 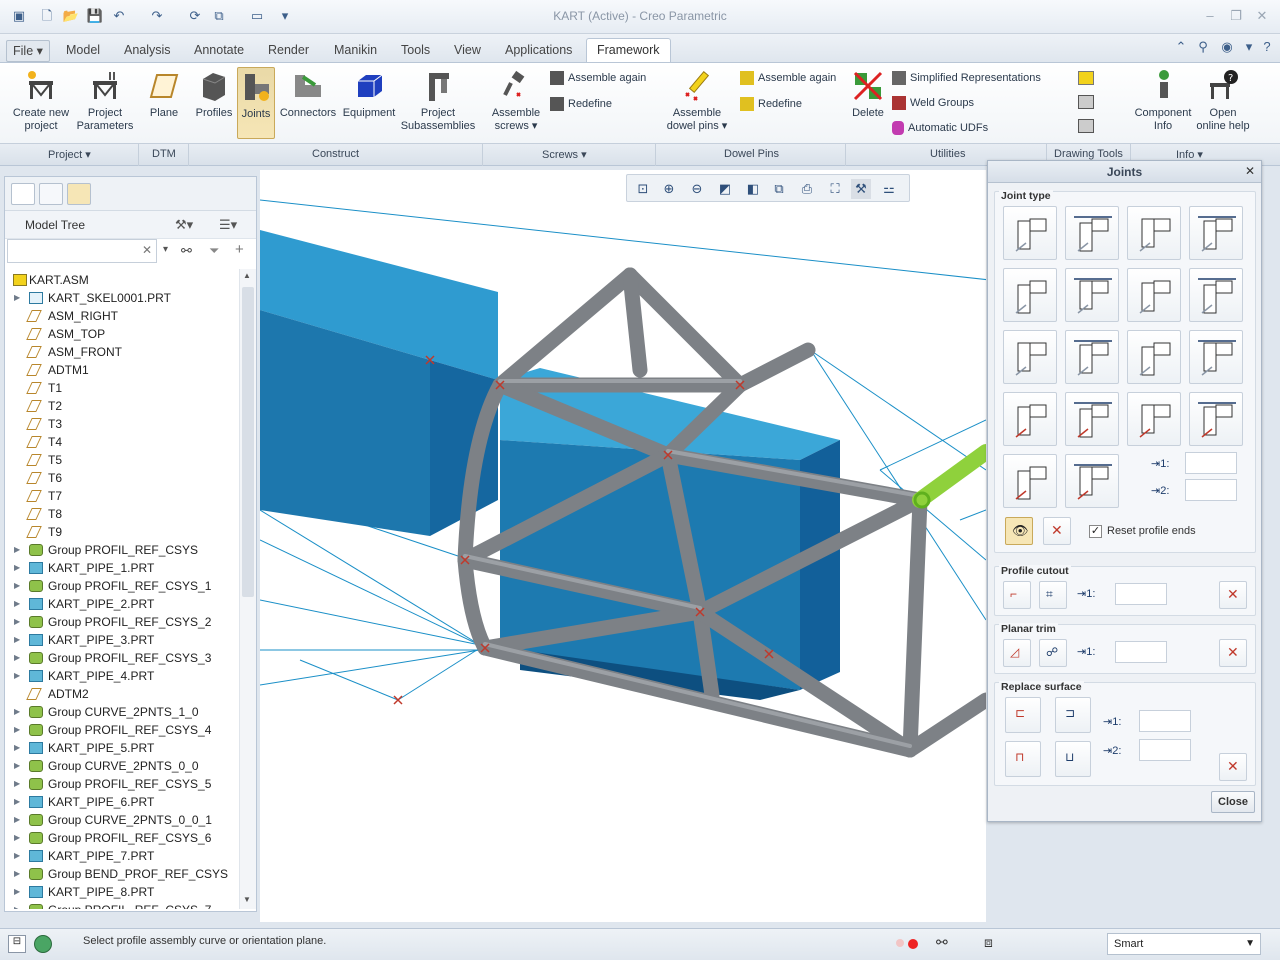 What do you see at coordinates (121, 838) in the screenshot?
I see `tree-item: ▶ Group PROFIL_REF_CSYS_6` at bounding box center [121, 838].